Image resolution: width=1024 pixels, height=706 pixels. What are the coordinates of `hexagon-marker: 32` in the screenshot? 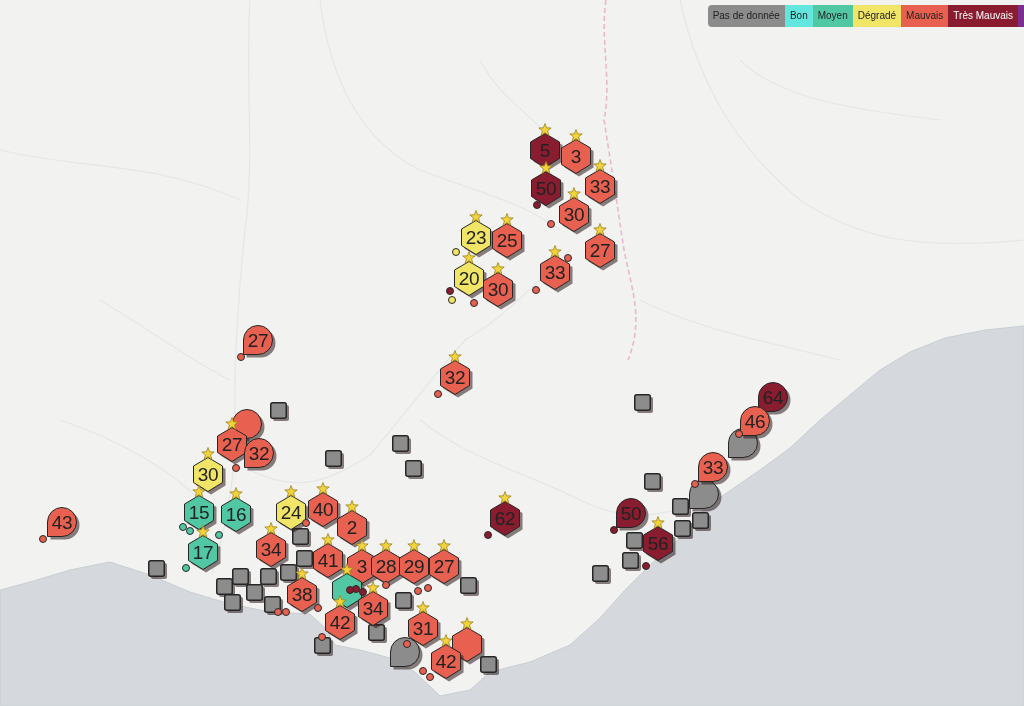 It's located at (456, 379).